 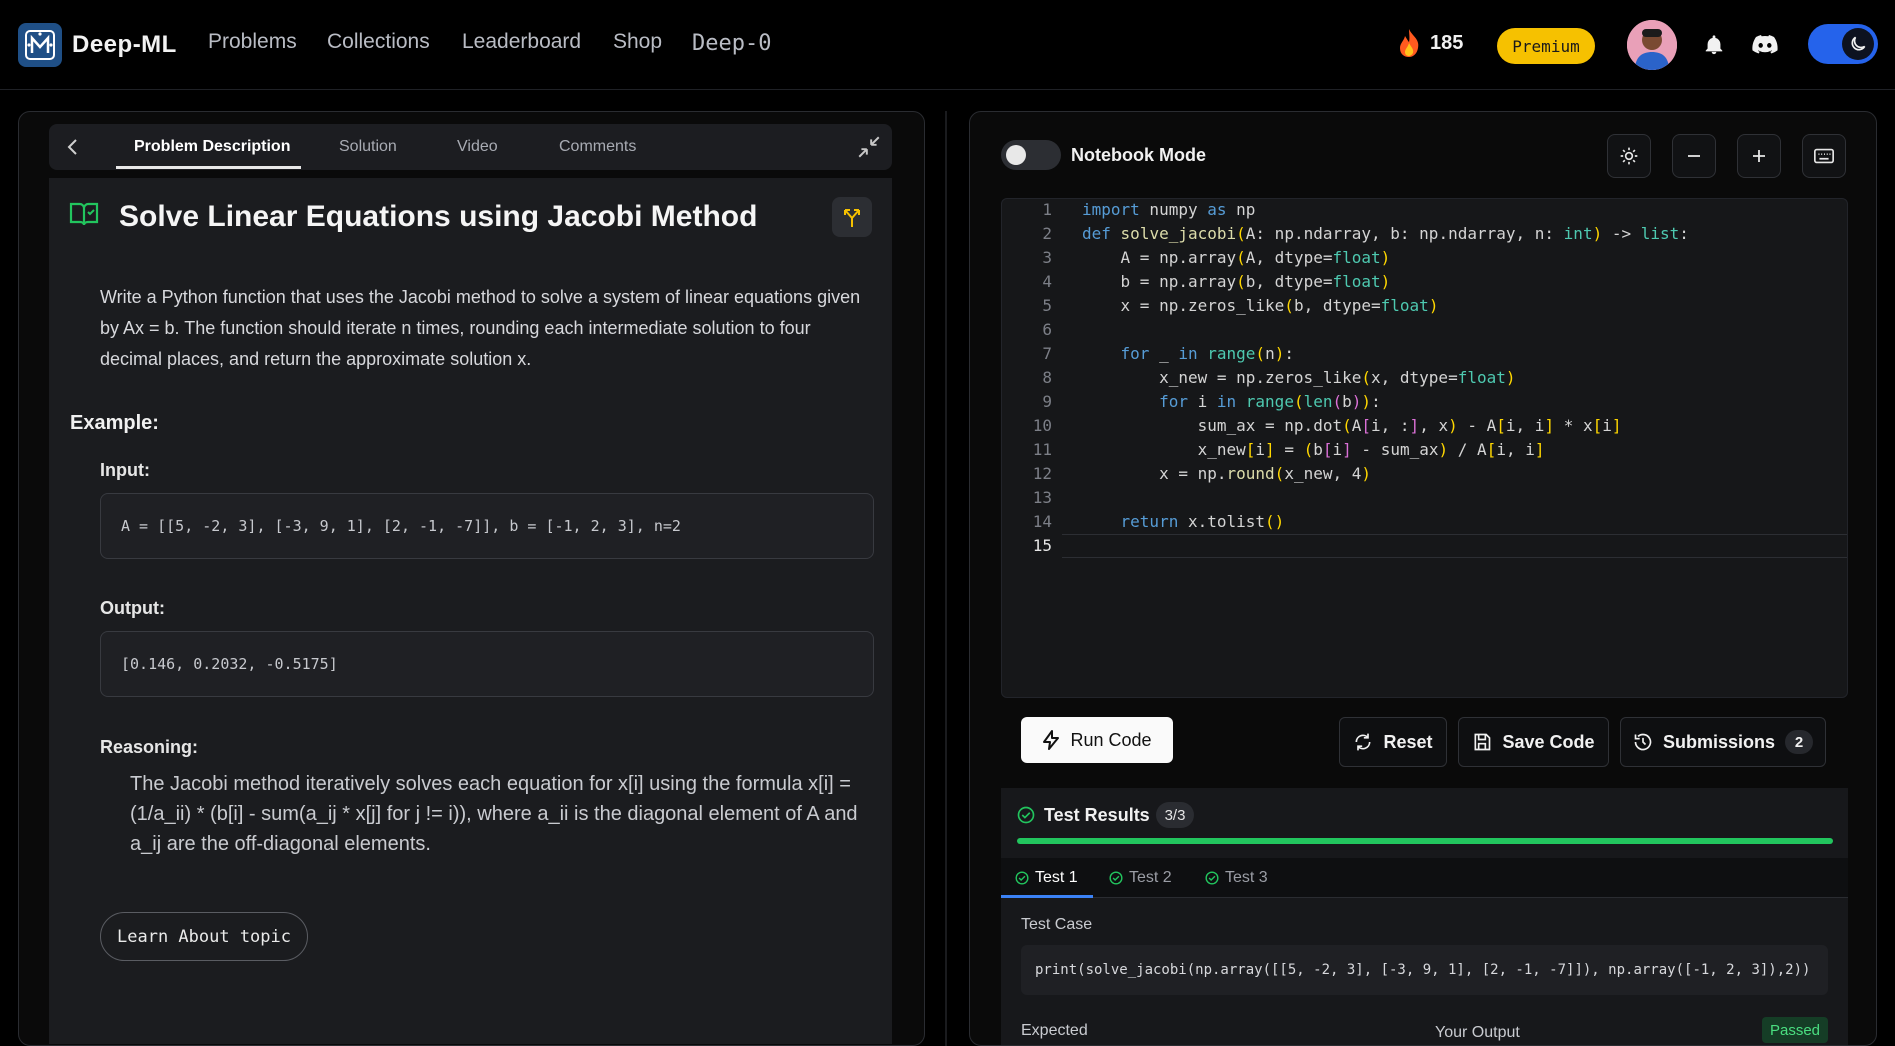 What do you see at coordinates (731, 43) in the screenshot?
I see `nav-deep-0: Deep-0` at bounding box center [731, 43].